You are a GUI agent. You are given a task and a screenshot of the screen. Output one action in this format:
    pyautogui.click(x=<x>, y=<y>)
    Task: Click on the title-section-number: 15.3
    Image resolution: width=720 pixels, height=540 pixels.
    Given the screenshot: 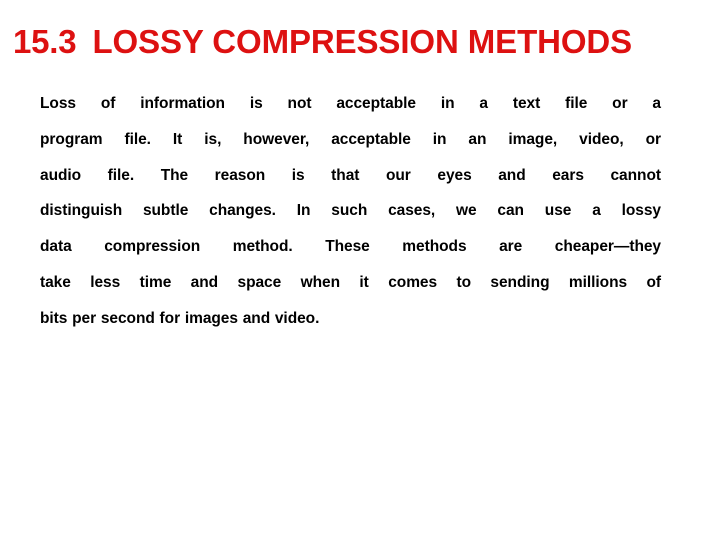 What is the action you would take?
    pyautogui.click(x=45, y=41)
    